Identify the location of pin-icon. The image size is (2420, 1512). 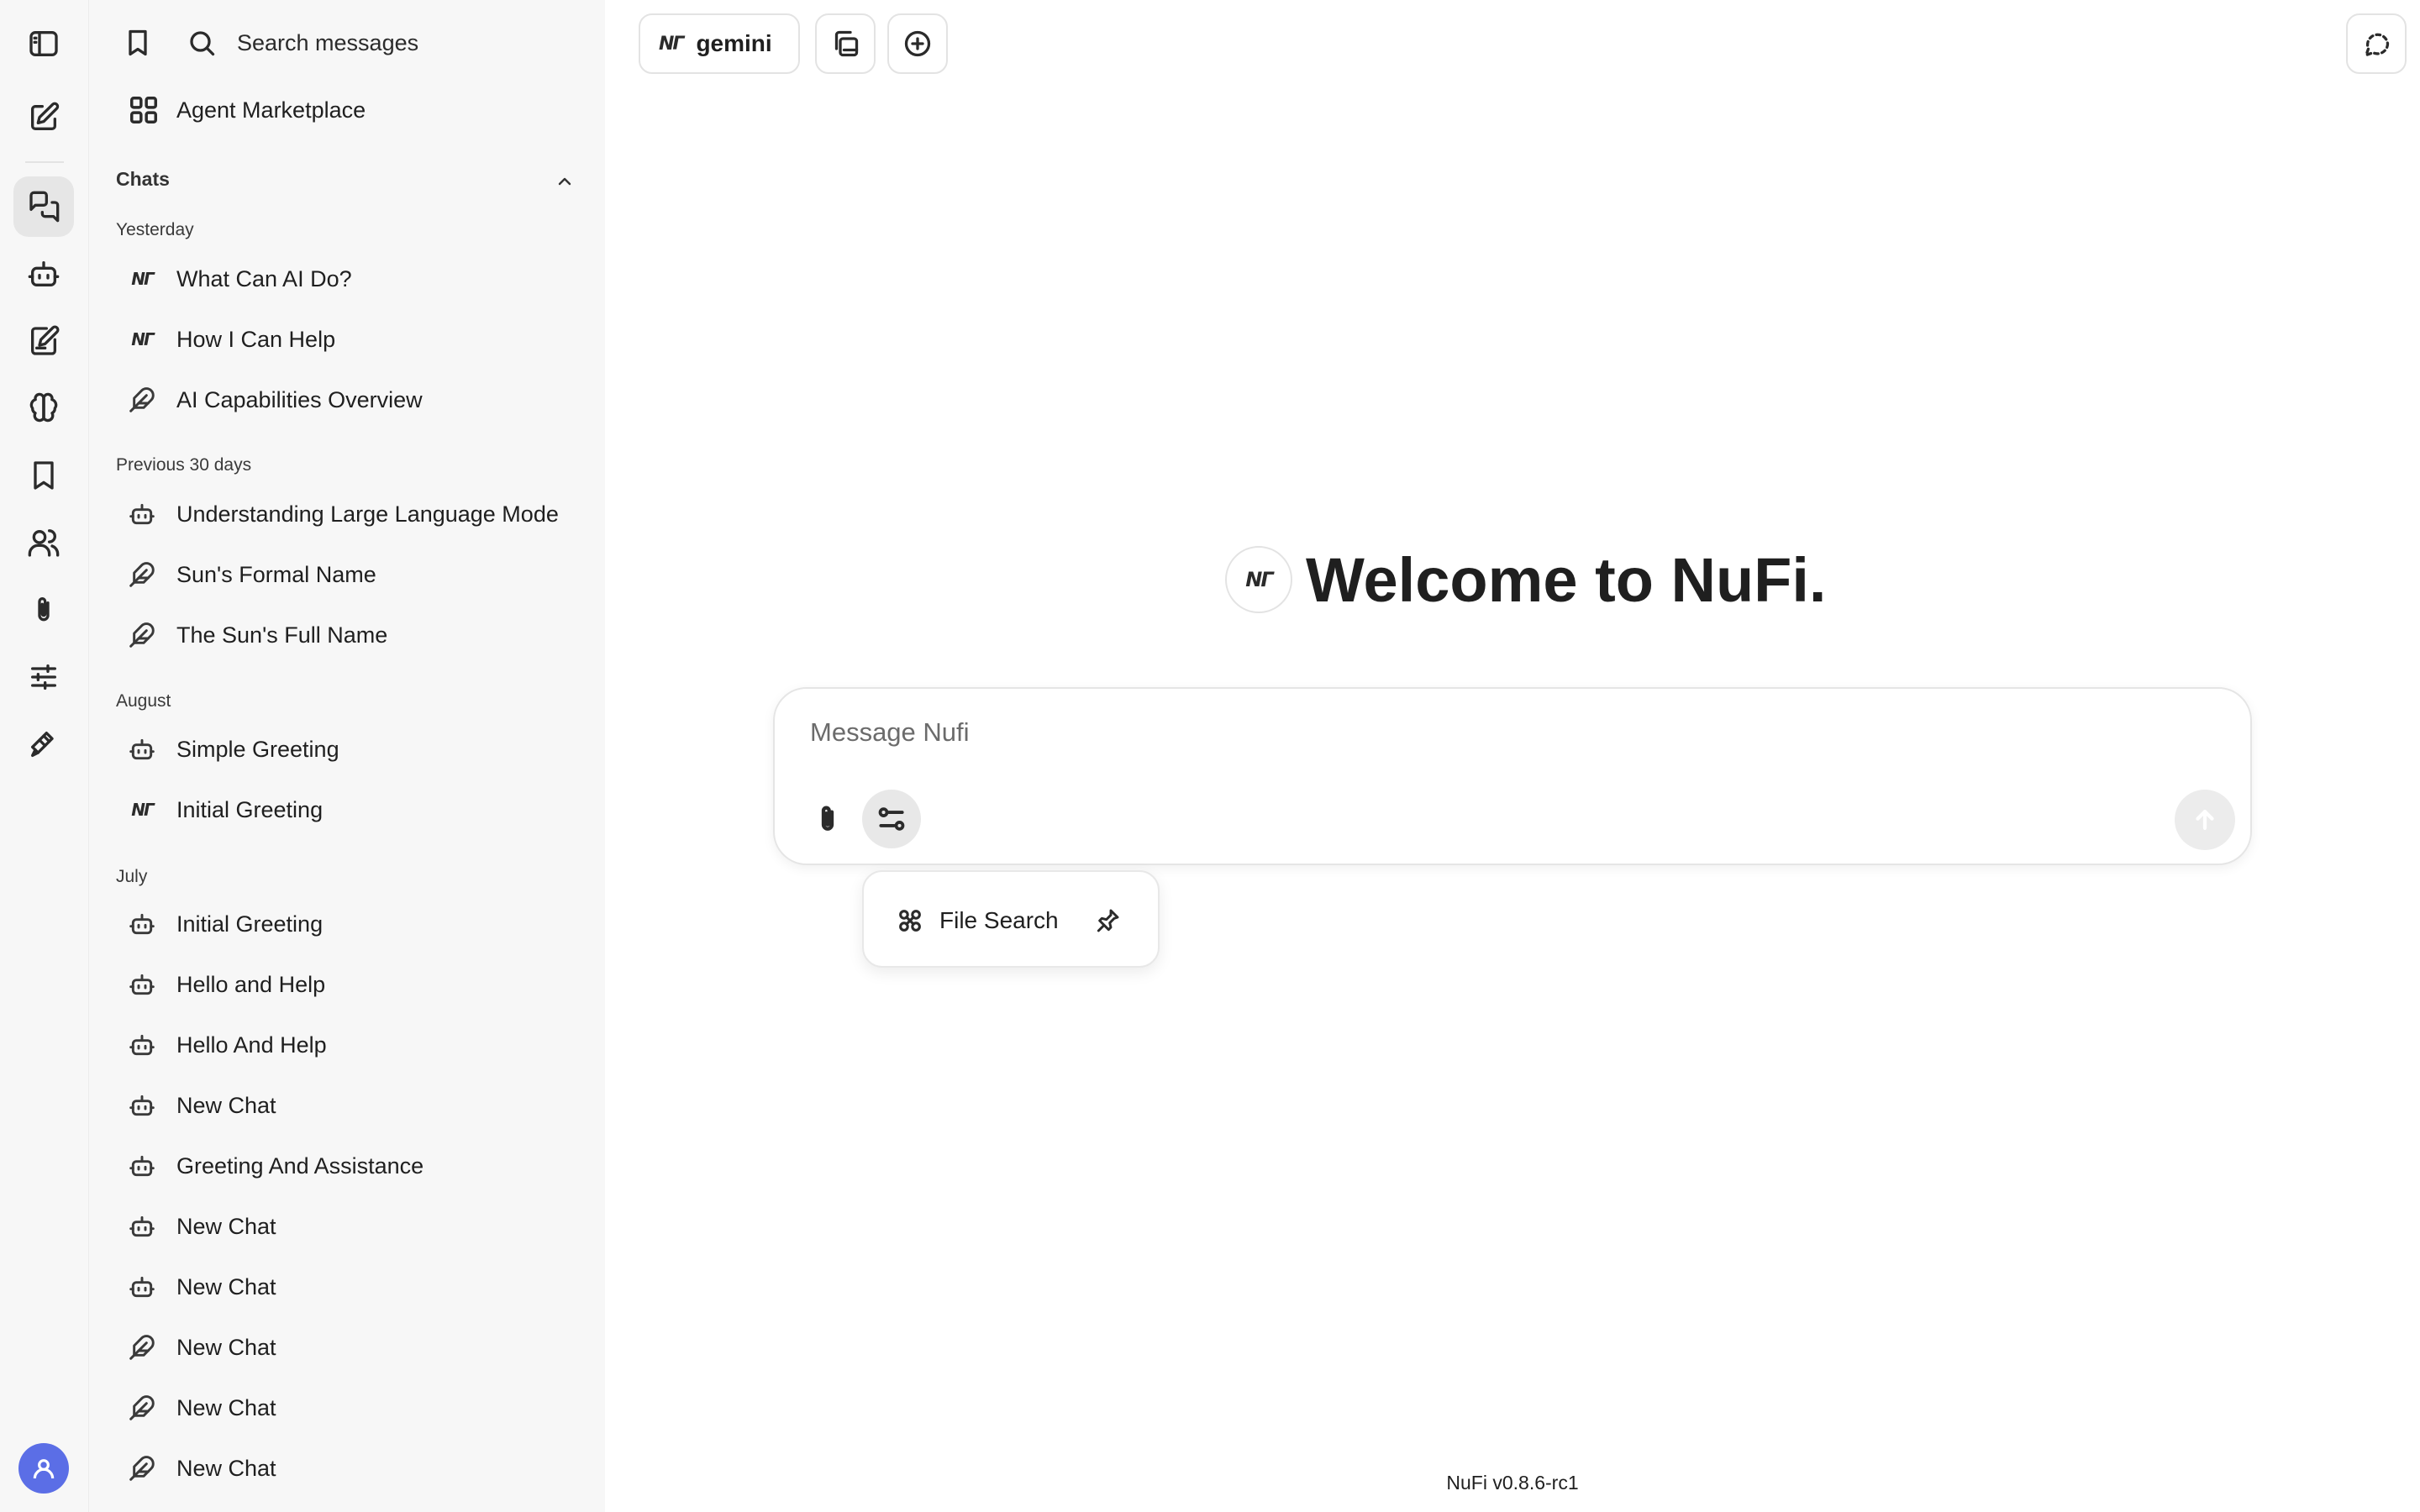
(1107, 920).